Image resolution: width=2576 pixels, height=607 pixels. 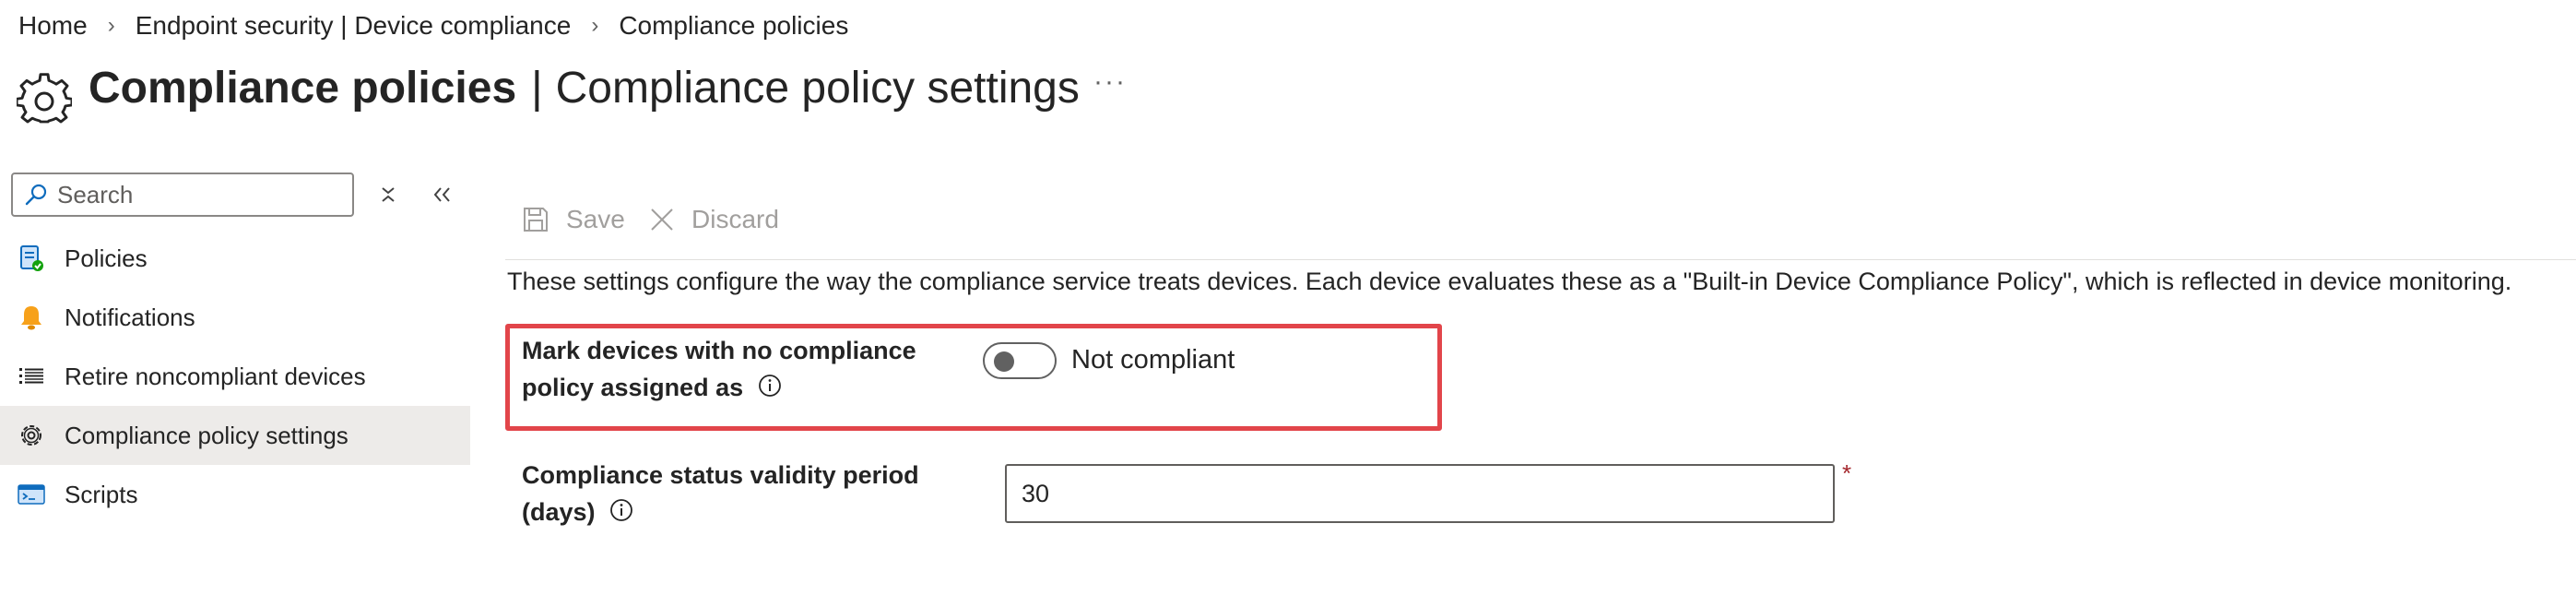 I want to click on search-icon, so click(x=36, y=195).